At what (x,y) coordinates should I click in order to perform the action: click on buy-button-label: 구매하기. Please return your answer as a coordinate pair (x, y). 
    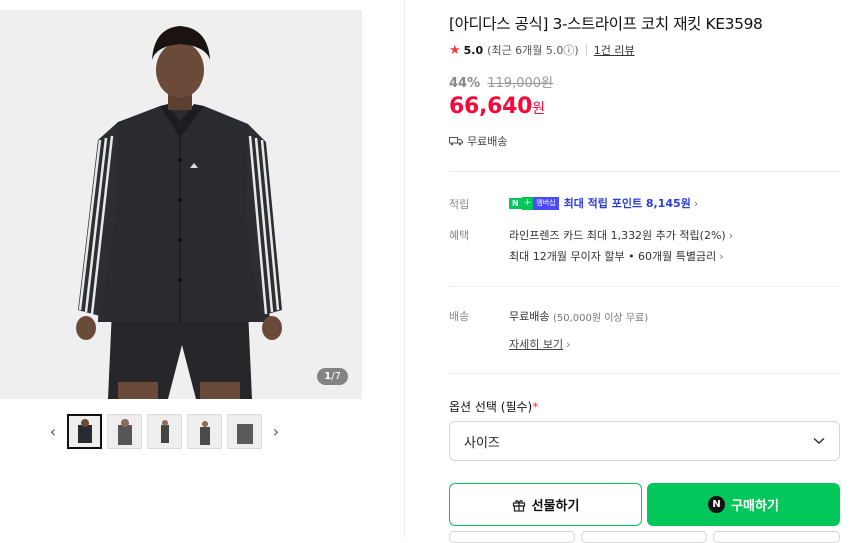
    Looking at the image, I should click on (755, 506).